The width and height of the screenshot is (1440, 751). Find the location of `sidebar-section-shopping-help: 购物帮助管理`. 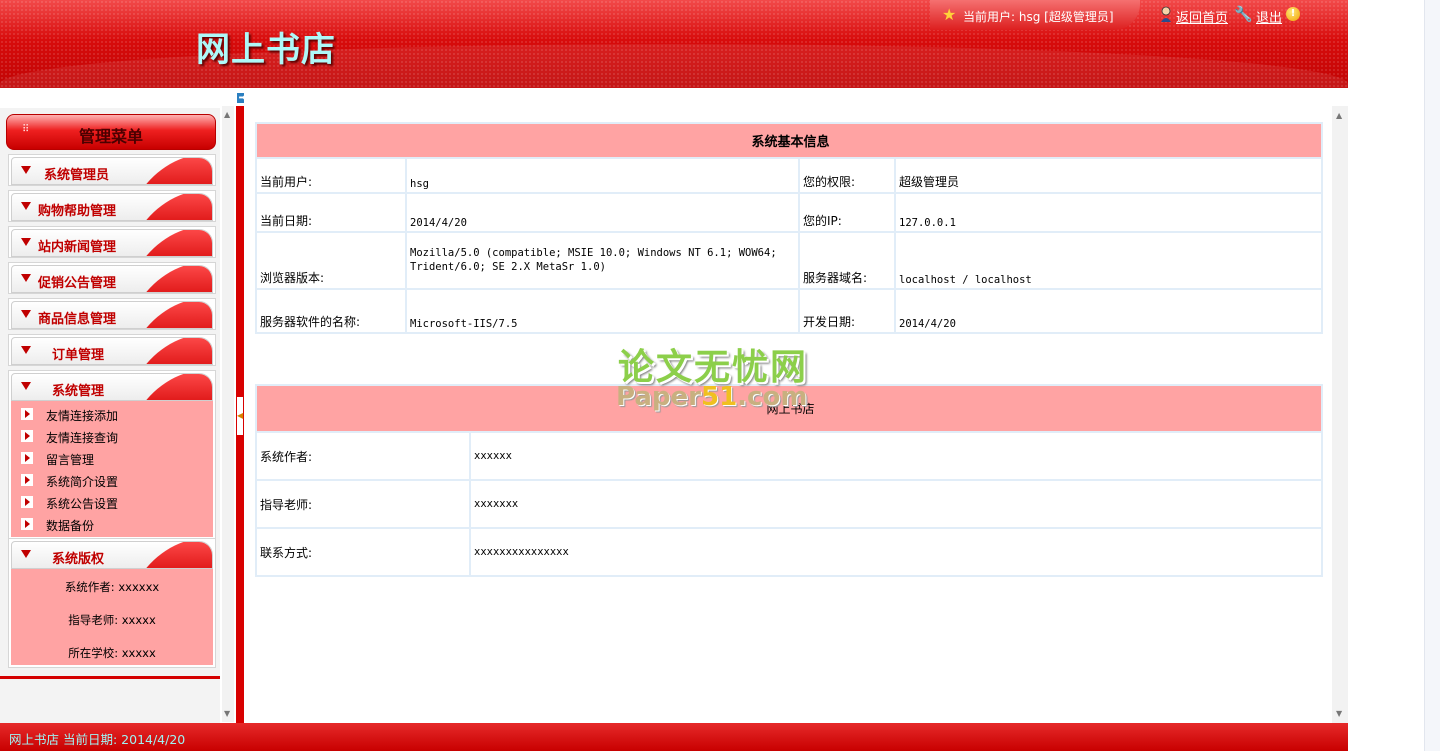

sidebar-section-shopping-help: 购物帮助管理 is located at coordinates (112, 206).